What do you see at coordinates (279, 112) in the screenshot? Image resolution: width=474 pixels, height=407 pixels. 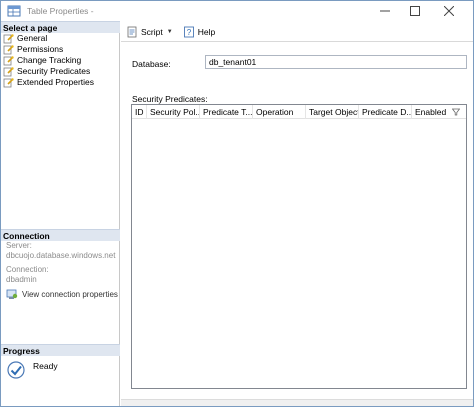 I see `column-header-operation: Operation` at bounding box center [279, 112].